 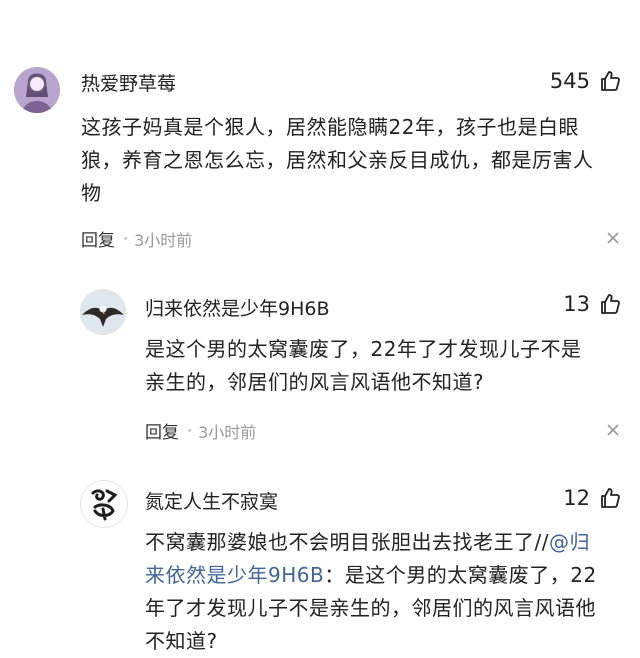 What do you see at coordinates (385, 366) in the screenshot?
I see `comment-text: 是这个男的太窝囊废了，22年了才发现儿子不是 亲生的，邻居们的风言风语他不知道?` at bounding box center [385, 366].